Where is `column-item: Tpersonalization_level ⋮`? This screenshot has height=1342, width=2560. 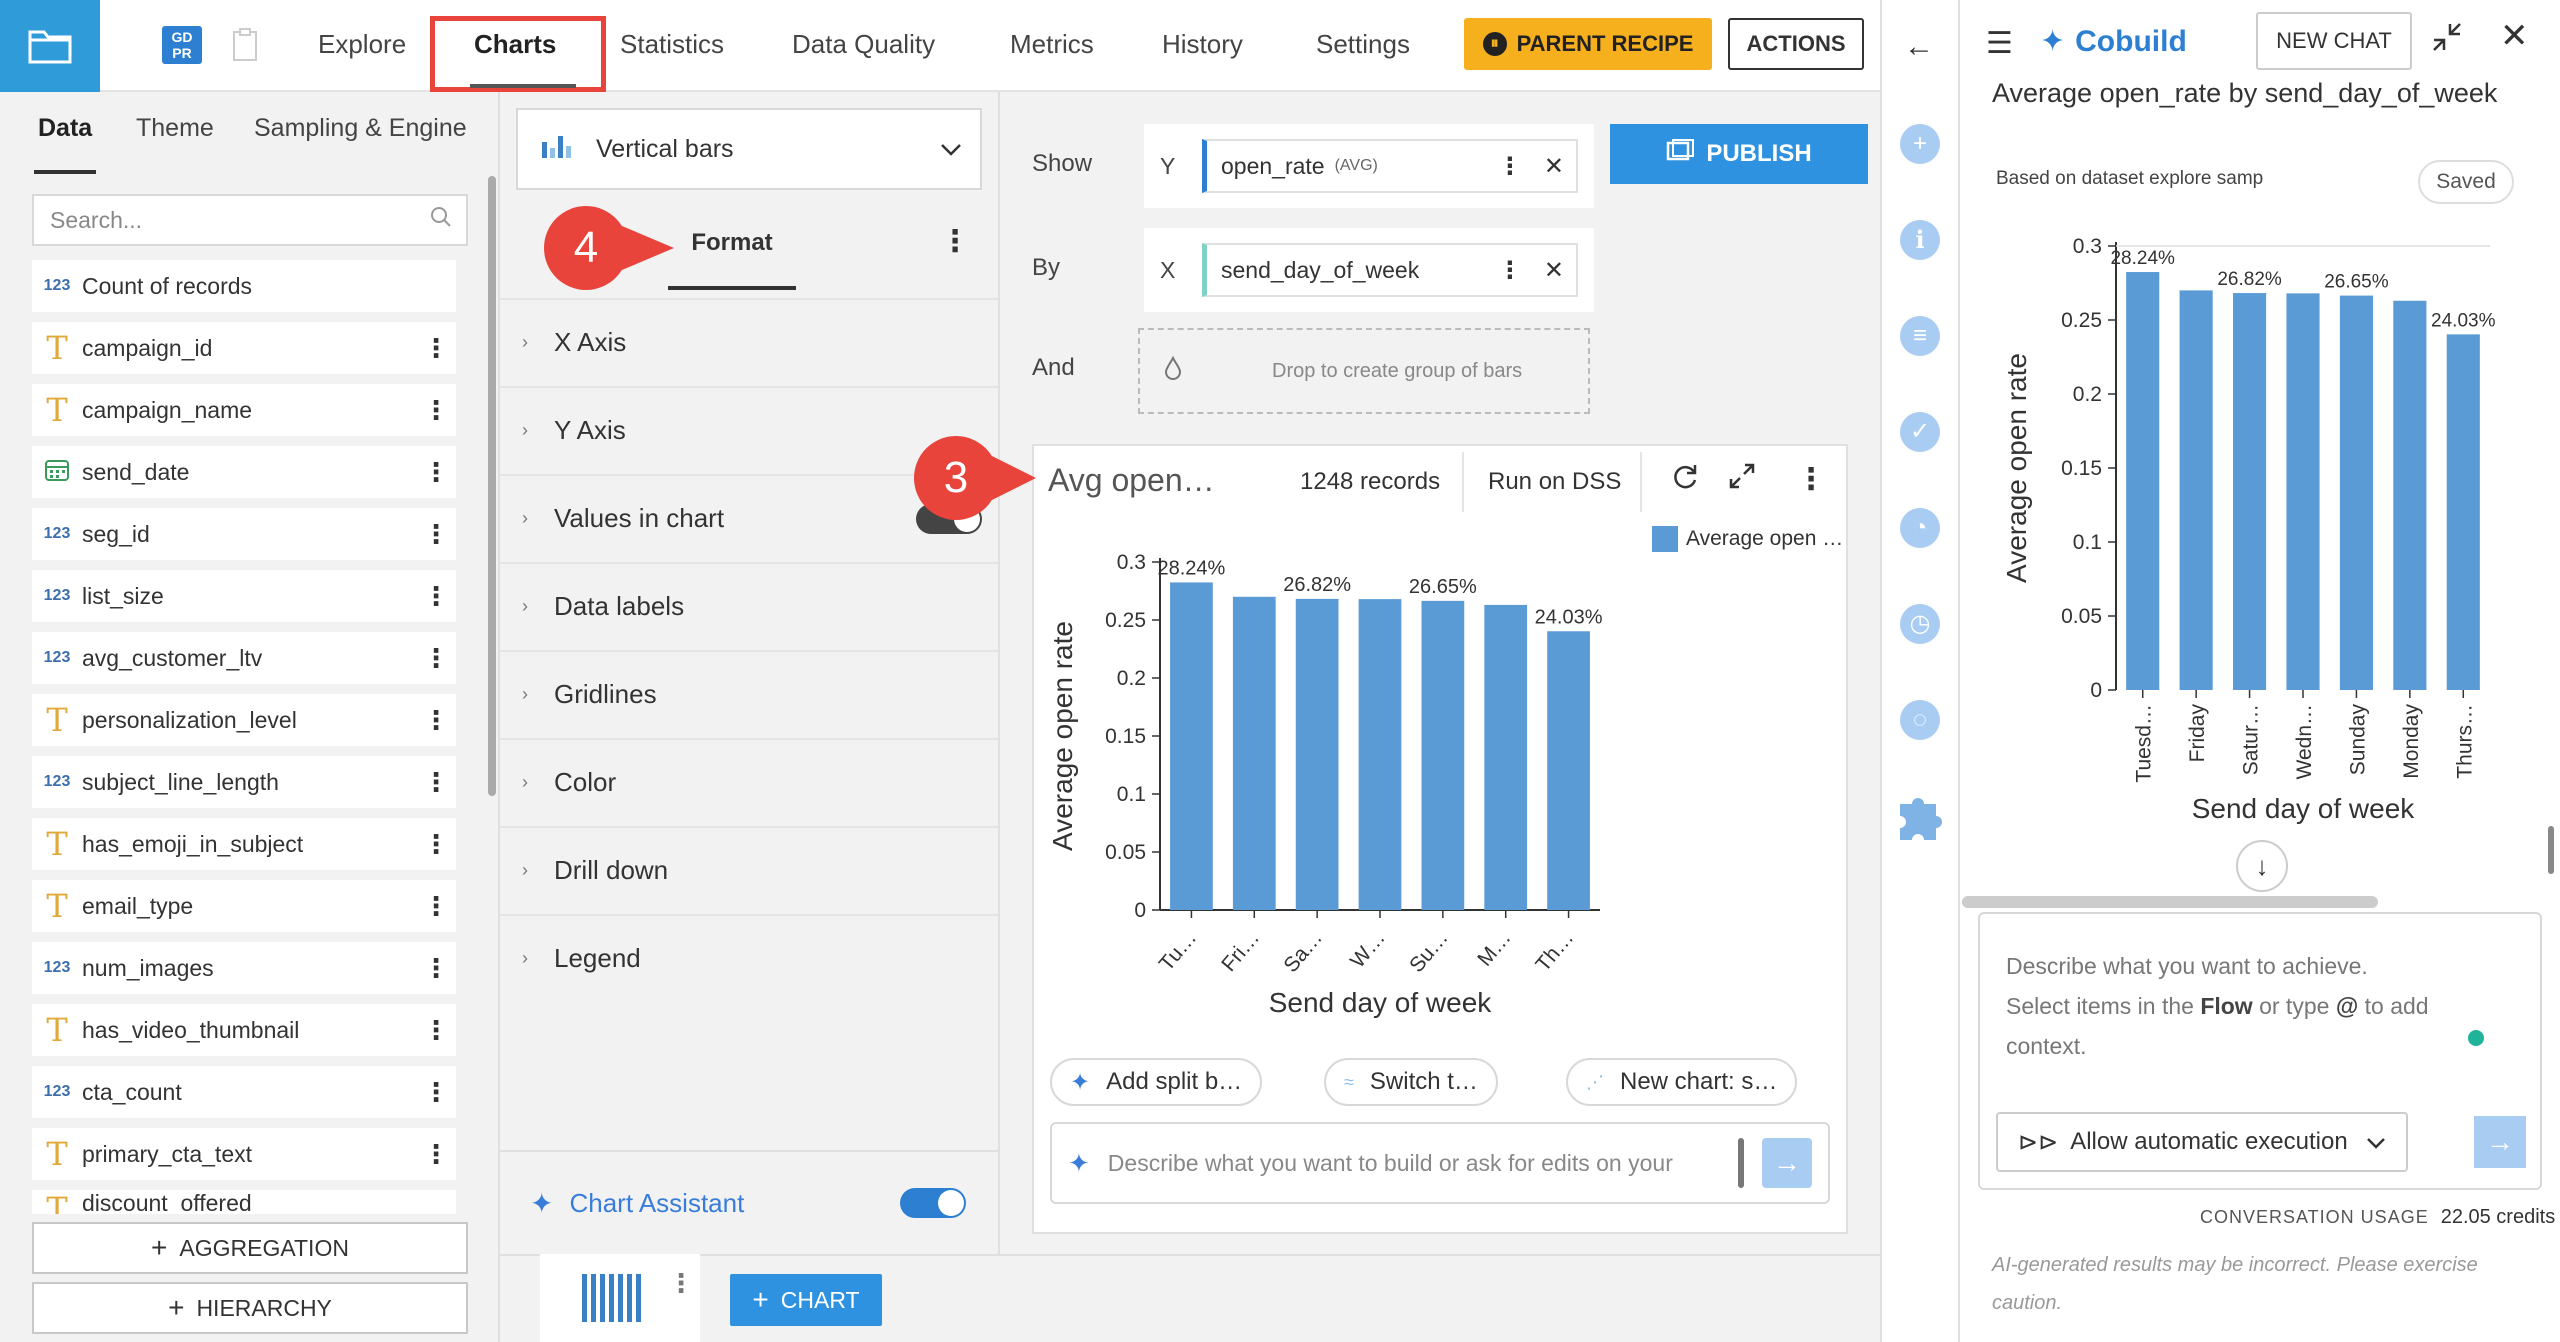
column-item: Tpersonalization_level ⋮ is located at coordinates (244, 720).